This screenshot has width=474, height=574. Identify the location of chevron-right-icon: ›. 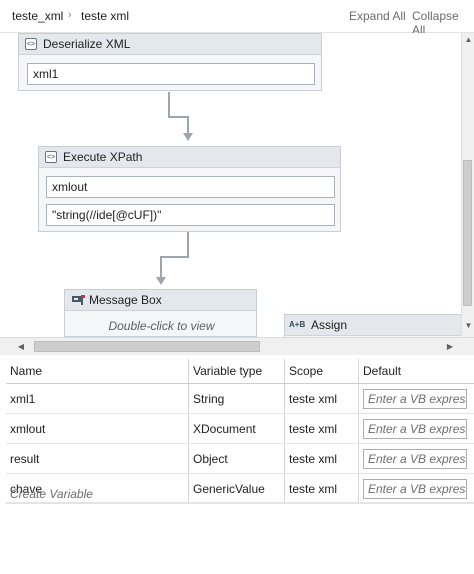
(70, 15).